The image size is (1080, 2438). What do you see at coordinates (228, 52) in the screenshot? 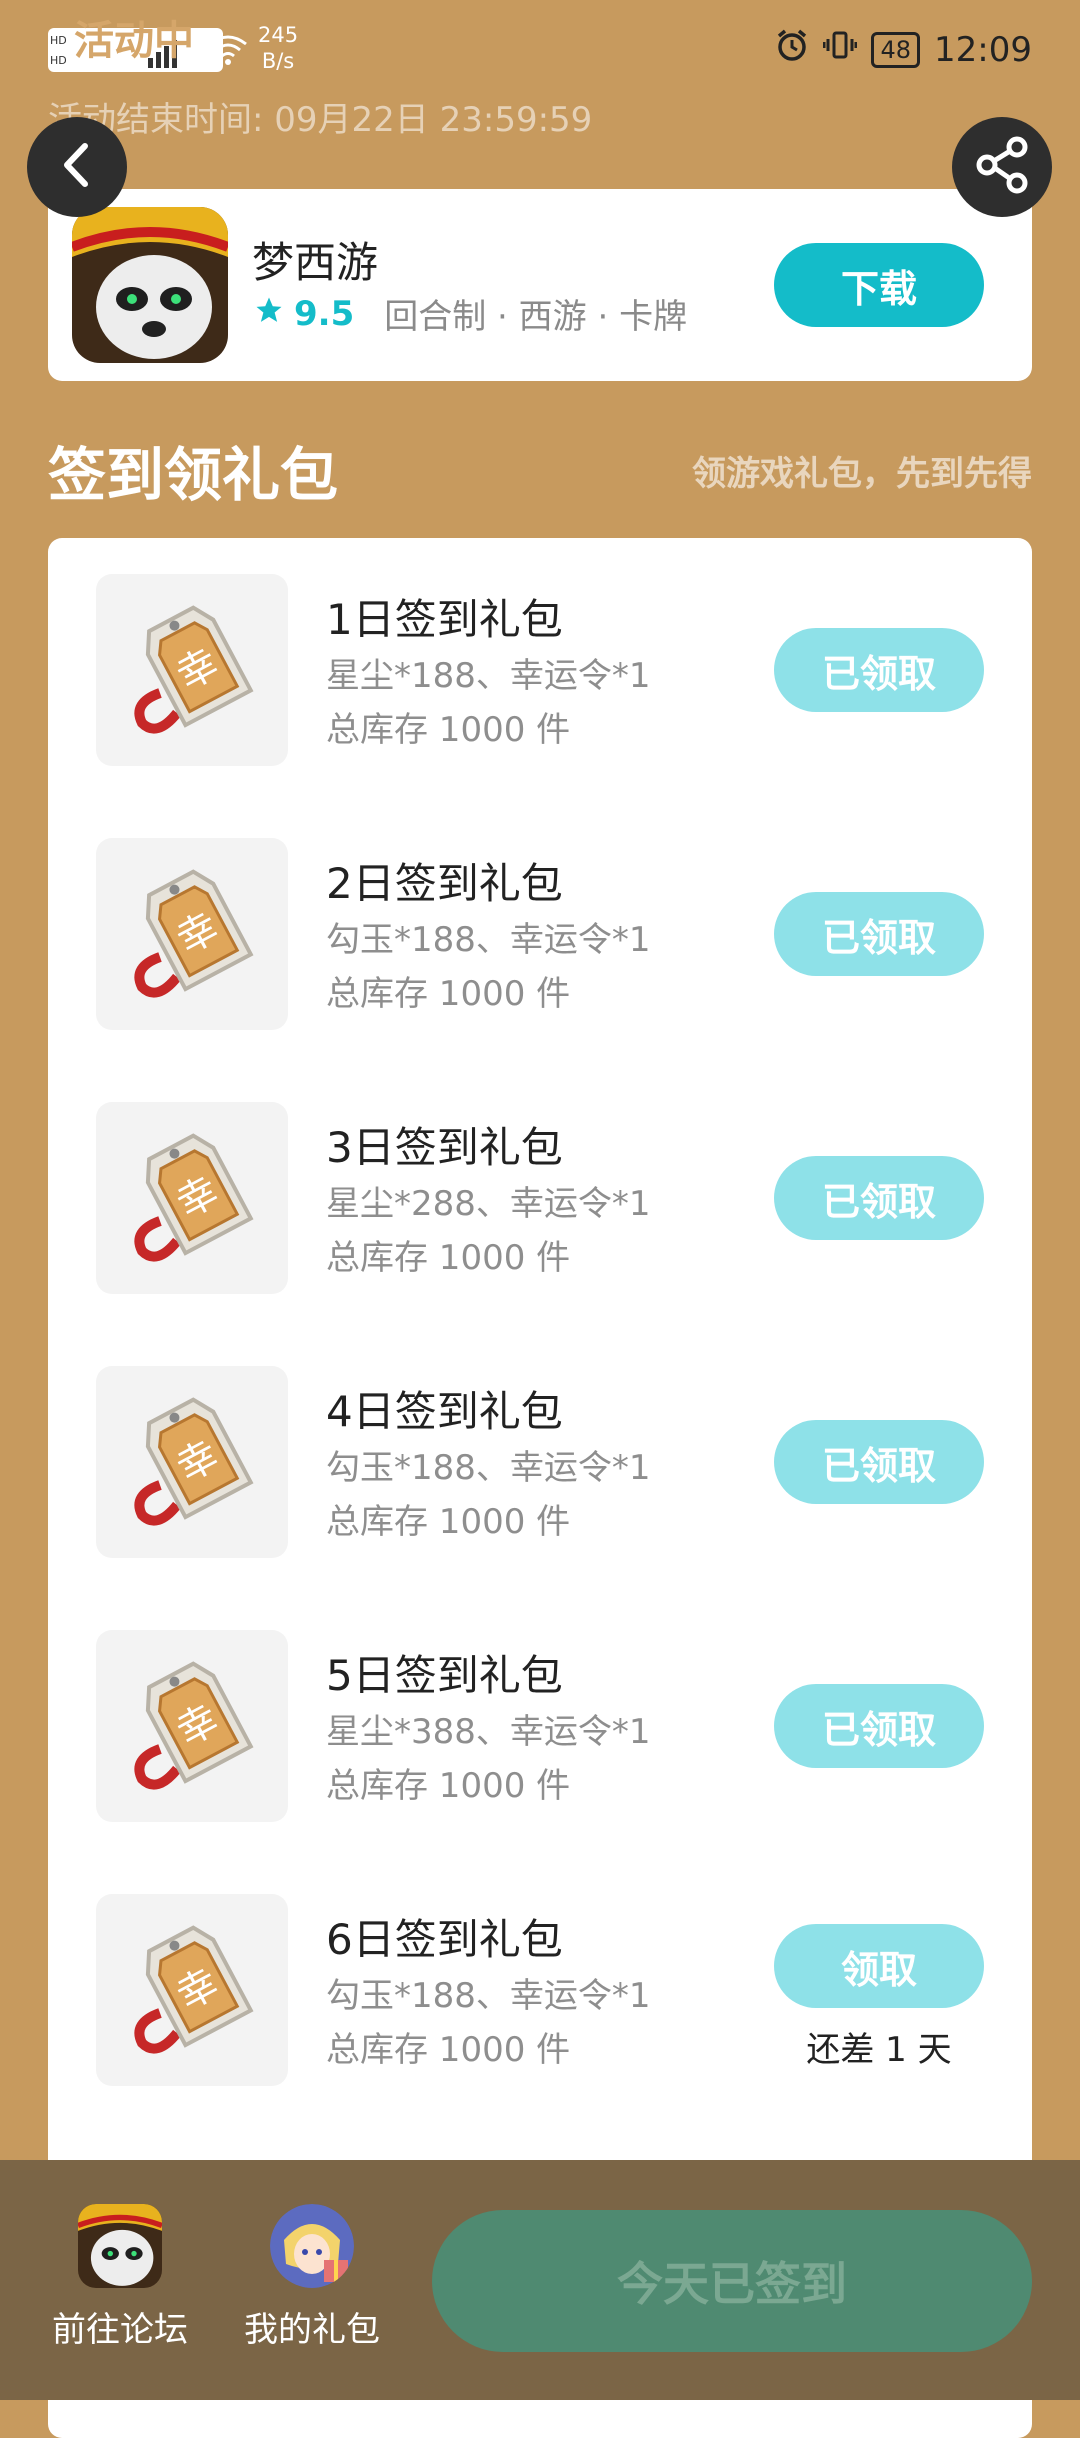
I see `wifi-icon` at bounding box center [228, 52].